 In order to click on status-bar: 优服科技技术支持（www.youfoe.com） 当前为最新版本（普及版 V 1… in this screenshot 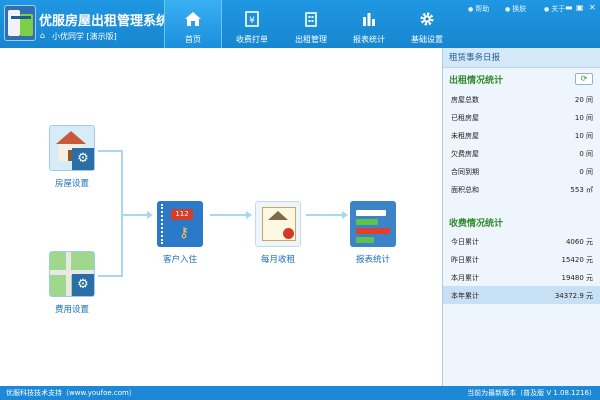, I will do `click(300, 393)`.